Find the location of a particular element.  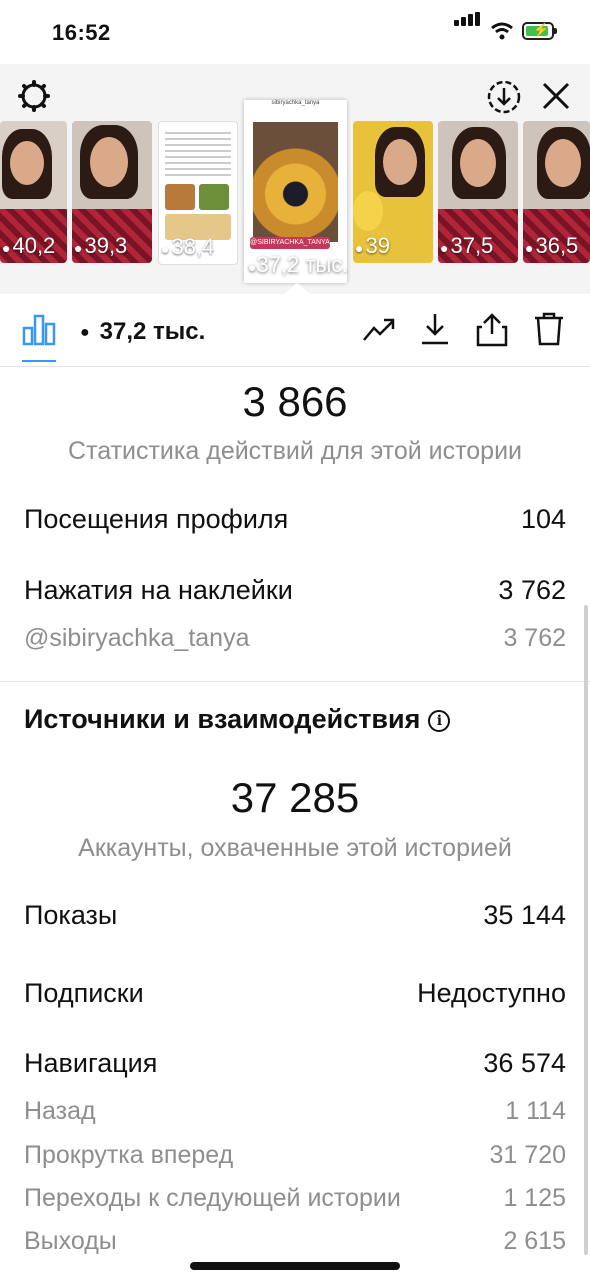

row-label: Выходы is located at coordinates (70, 1241).